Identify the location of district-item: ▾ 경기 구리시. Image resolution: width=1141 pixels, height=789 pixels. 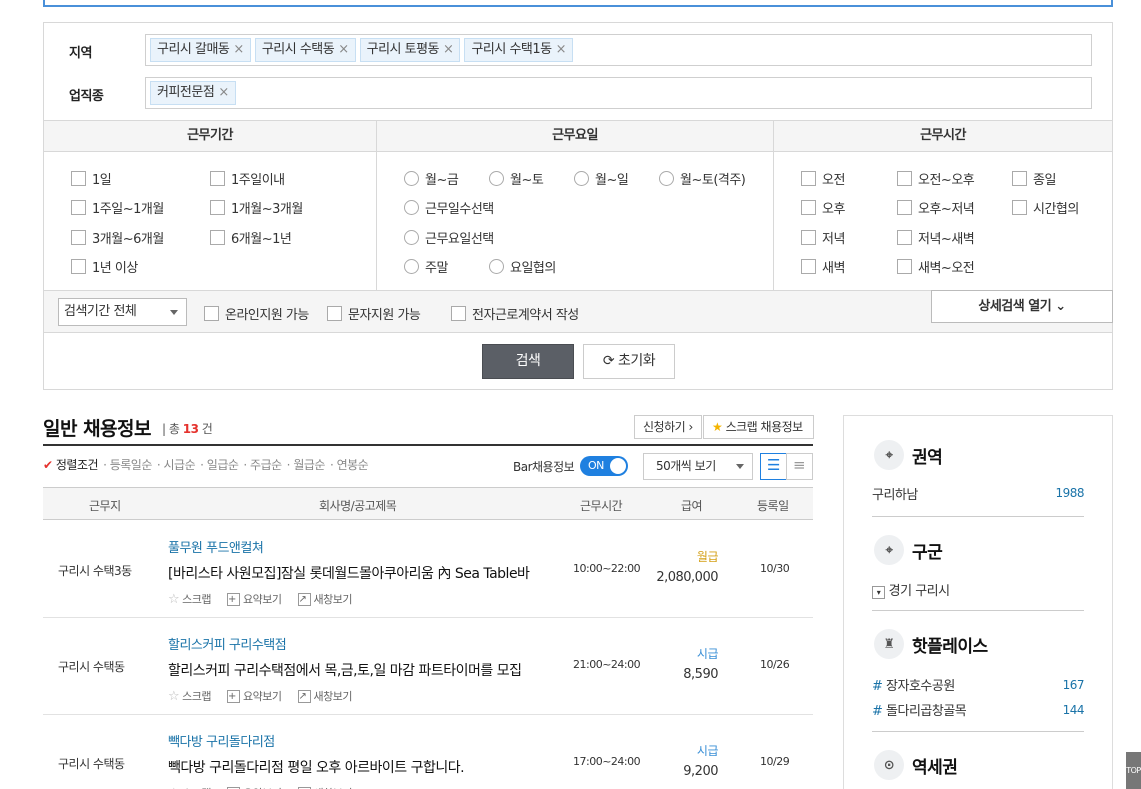
(978, 589).